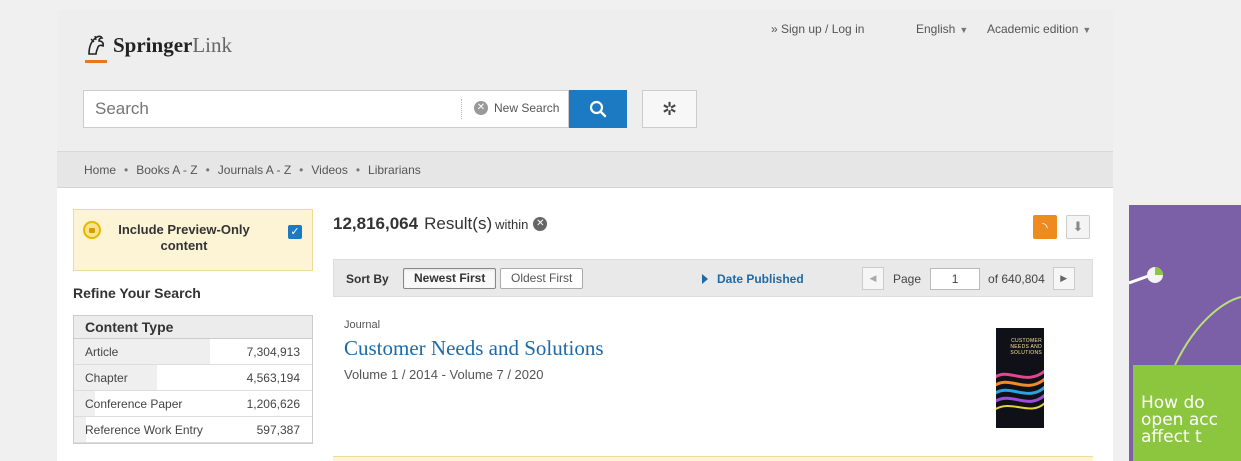 This screenshot has height=461, width=1241. I want to click on page-label: Page, so click(907, 278).